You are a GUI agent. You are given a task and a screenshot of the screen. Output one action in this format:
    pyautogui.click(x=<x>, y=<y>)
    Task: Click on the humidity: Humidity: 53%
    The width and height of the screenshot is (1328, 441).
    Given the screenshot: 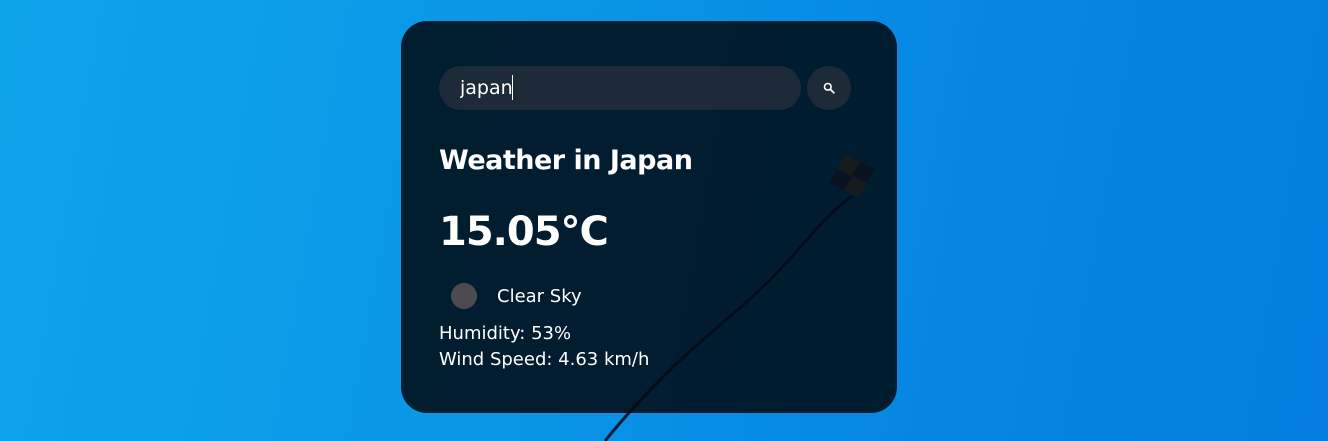 What is the action you would take?
    pyautogui.click(x=505, y=333)
    